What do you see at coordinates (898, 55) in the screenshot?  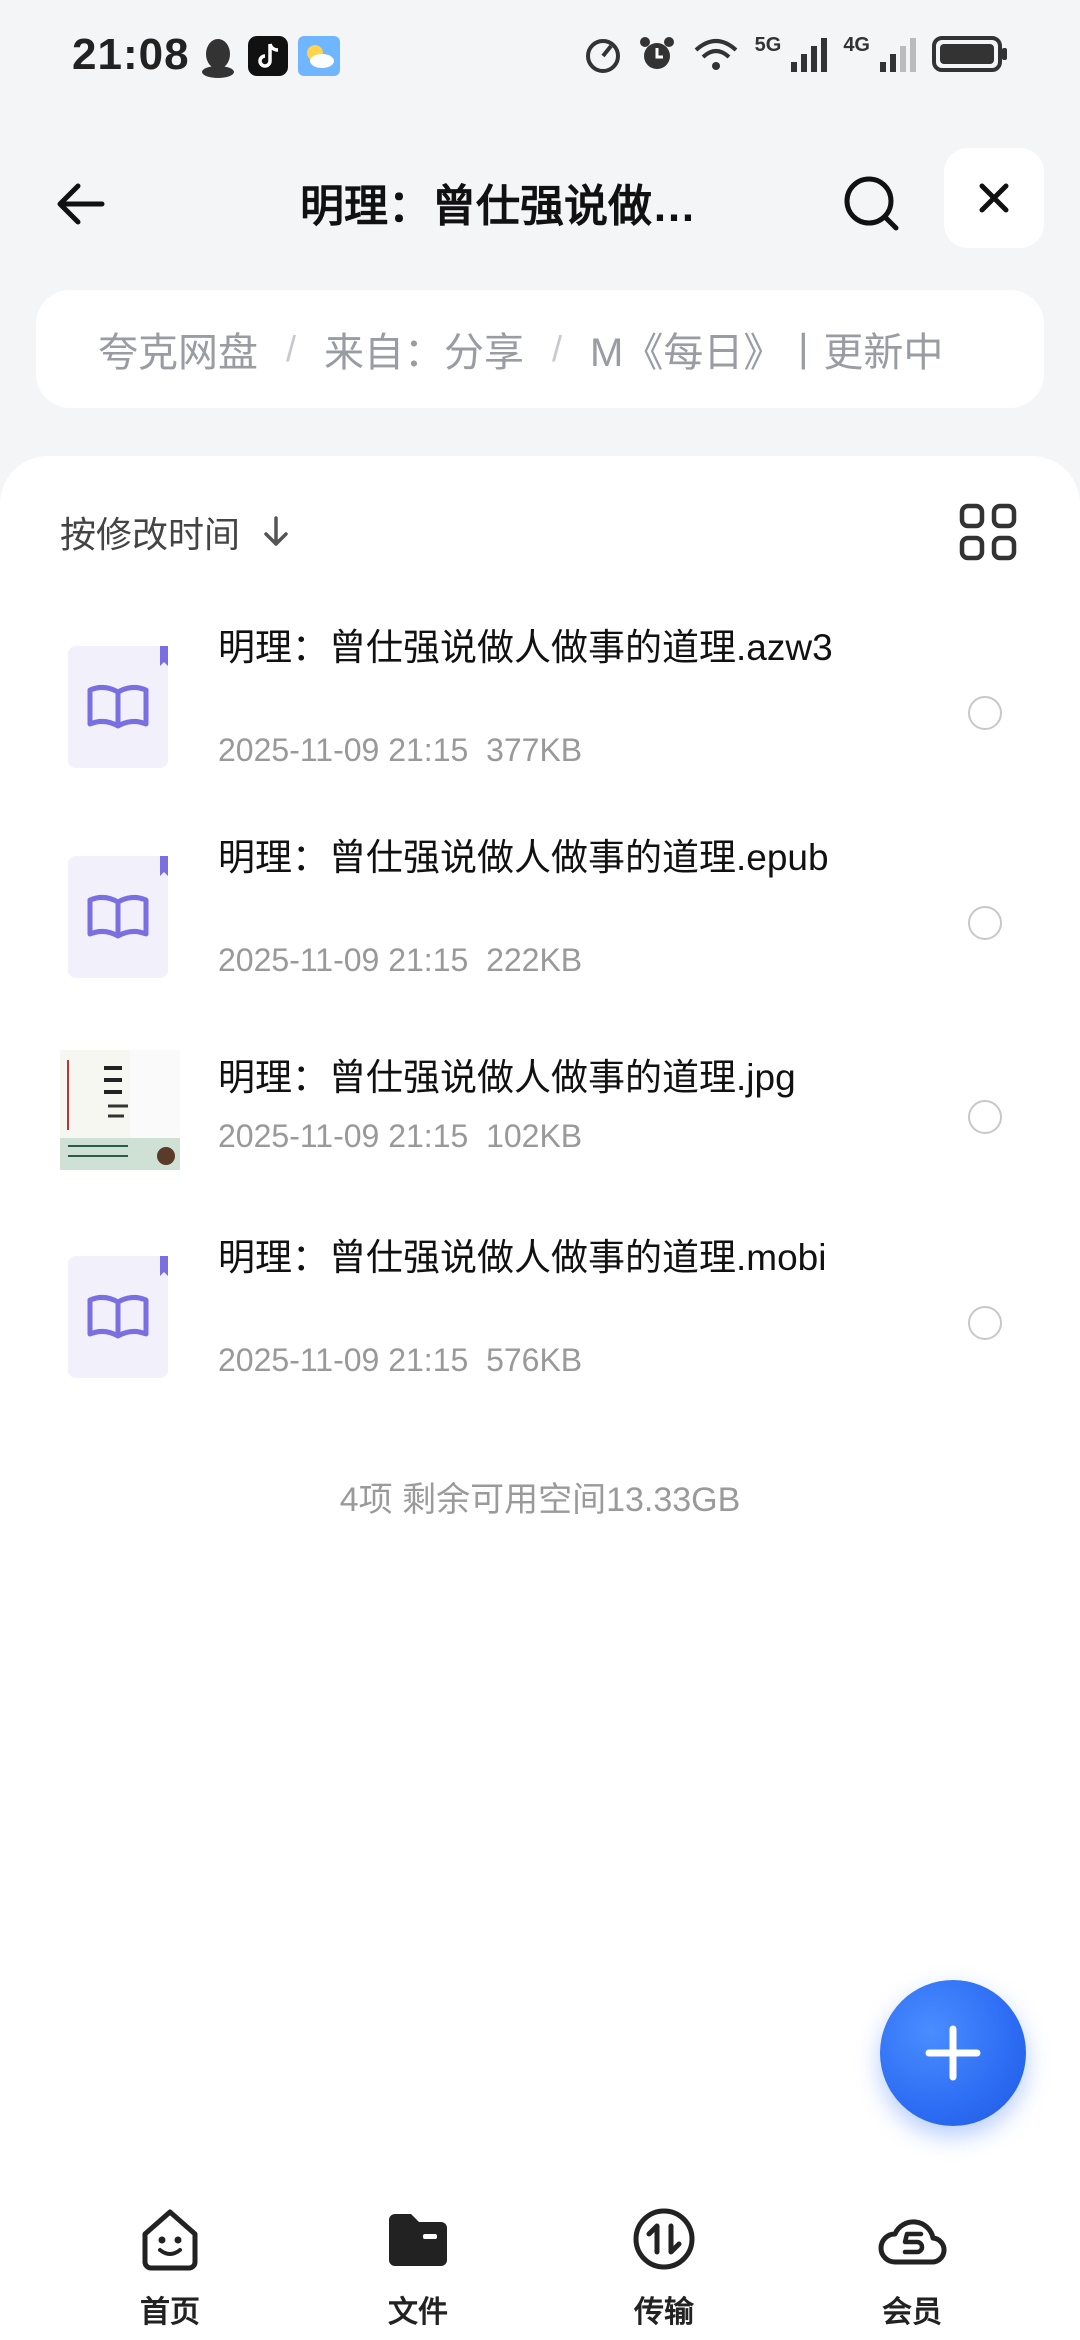 I see `signal-4g-icon` at bounding box center [898, 55].